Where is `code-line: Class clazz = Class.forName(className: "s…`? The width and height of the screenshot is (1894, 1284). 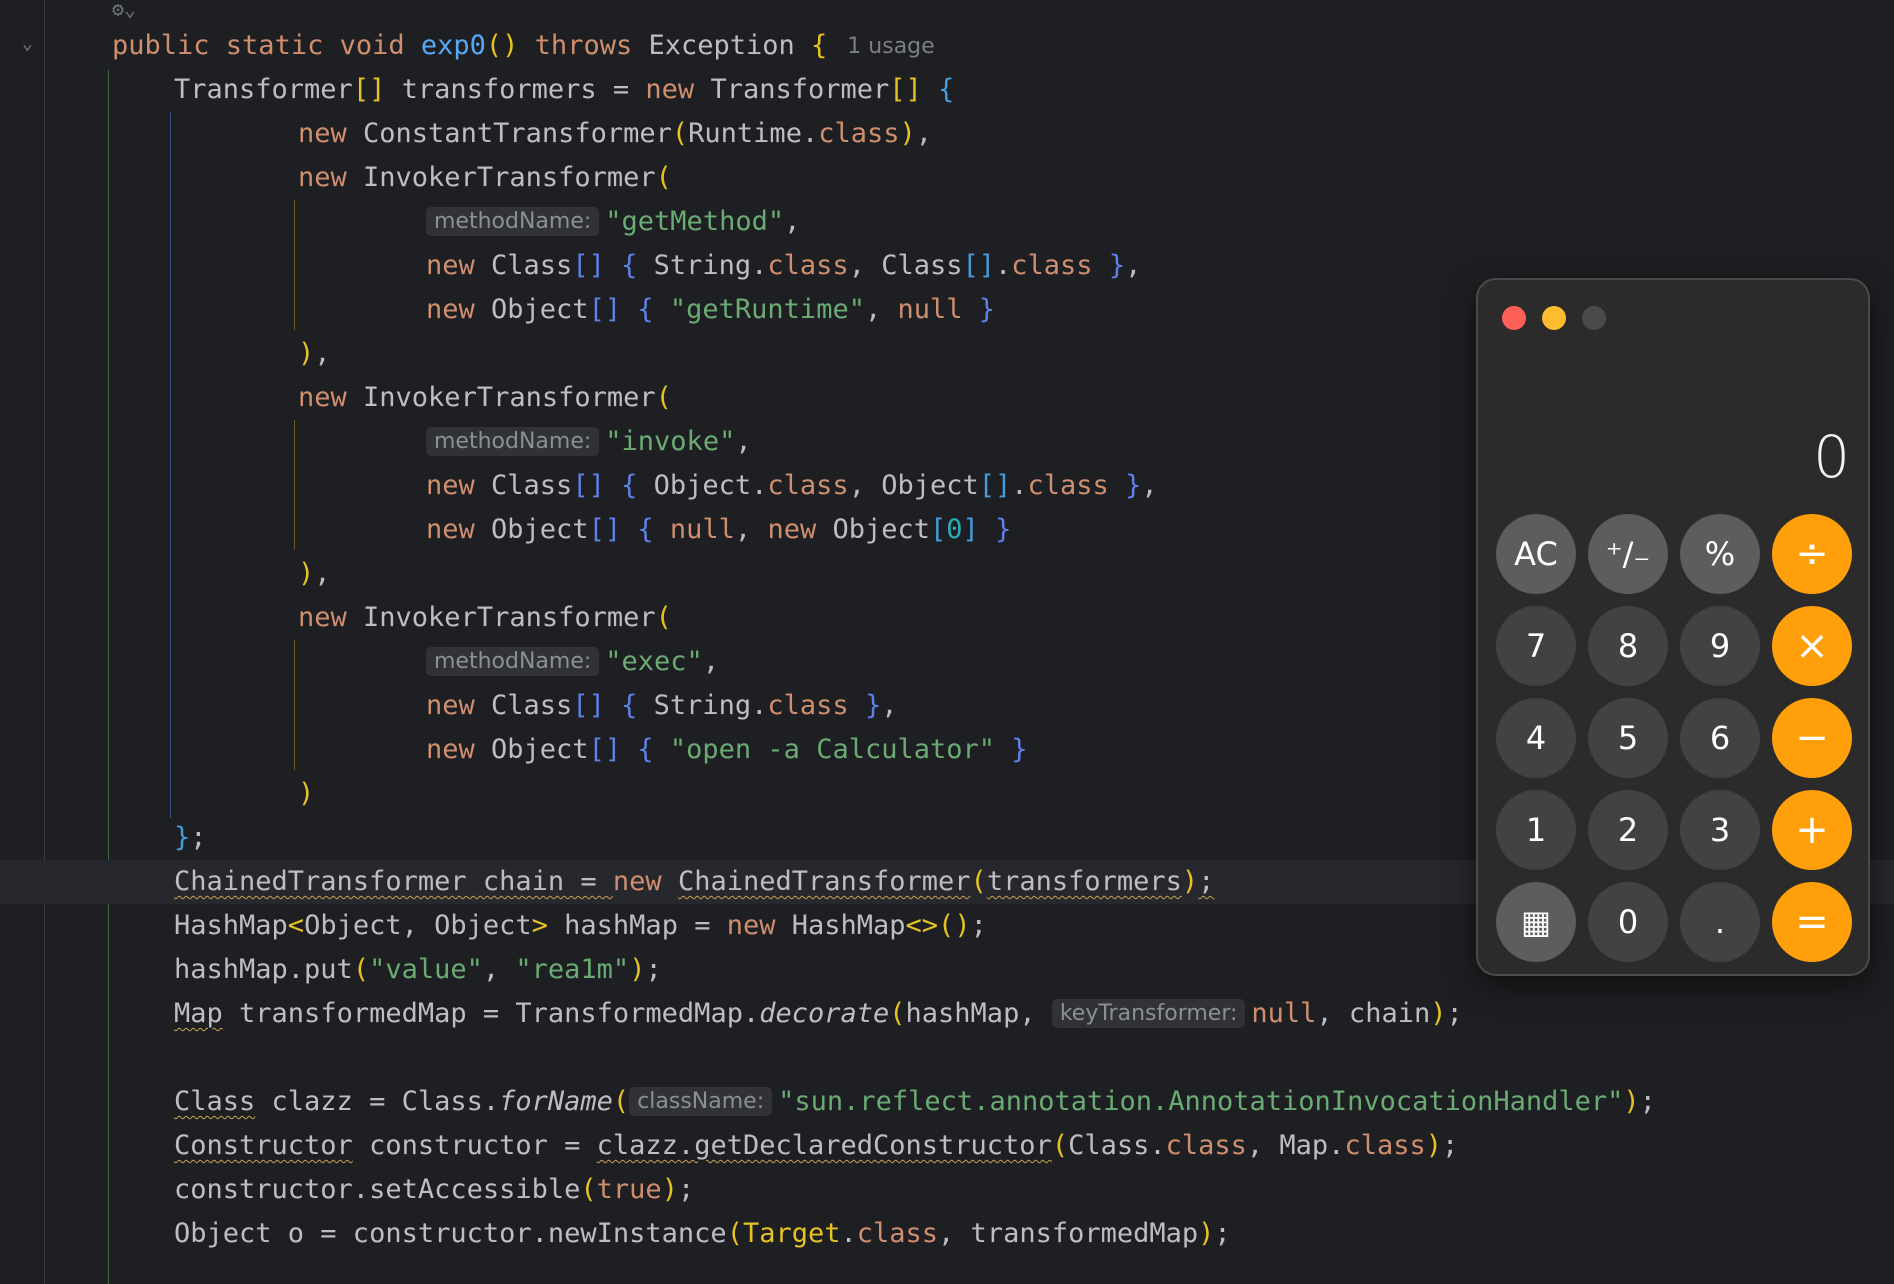 code-line: Class clazz = Class.forName(className: "s… is located at coordinates (947, 1102).